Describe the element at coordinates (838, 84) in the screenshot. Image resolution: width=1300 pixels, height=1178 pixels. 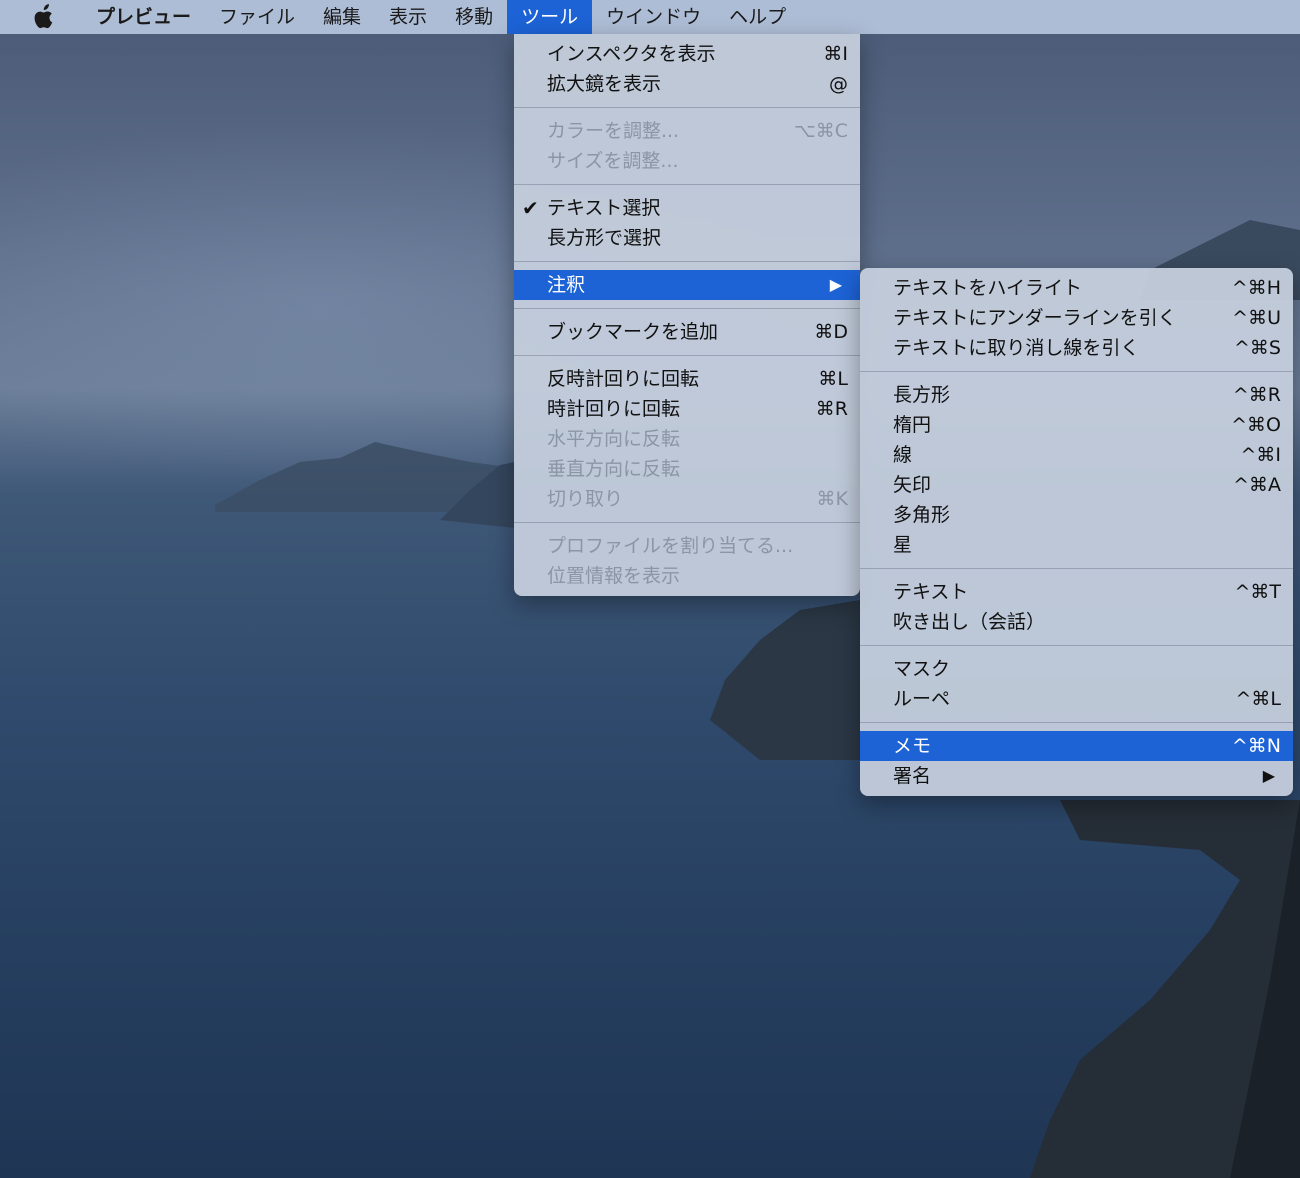
I see `menu-item-shortcut: @` at that location.